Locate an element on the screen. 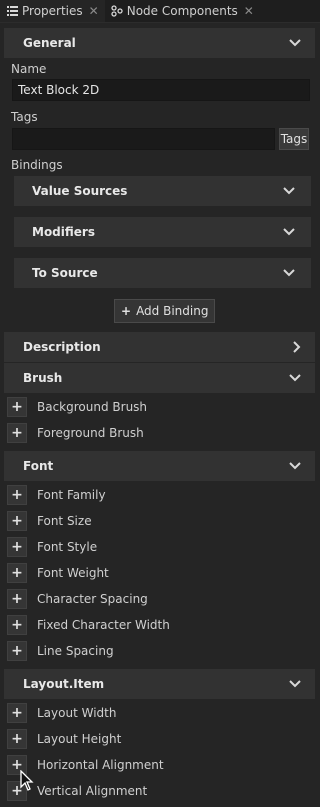  property-label: Font Weight is located at coordinates (73, 573).